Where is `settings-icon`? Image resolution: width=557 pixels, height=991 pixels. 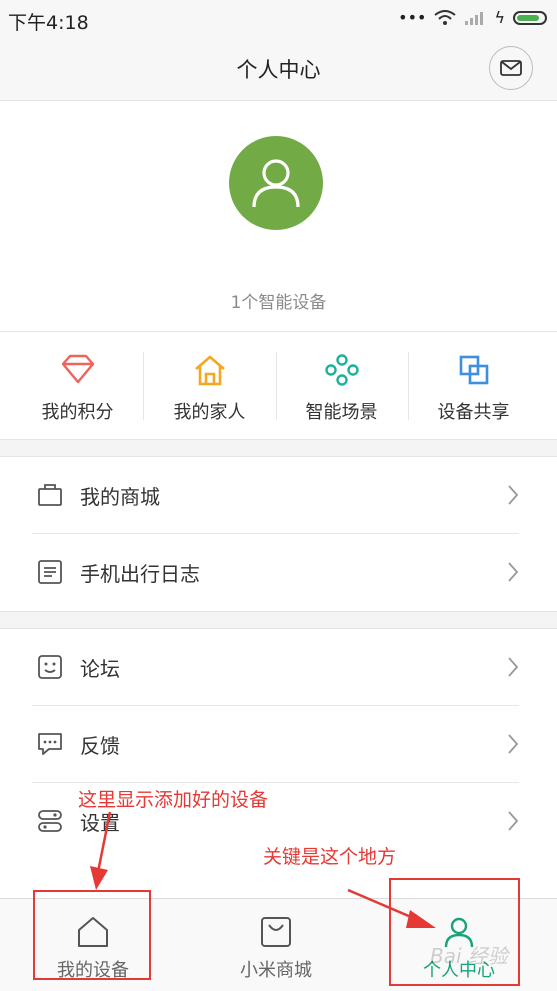 settings-icon is located at coordinates (50, 821).